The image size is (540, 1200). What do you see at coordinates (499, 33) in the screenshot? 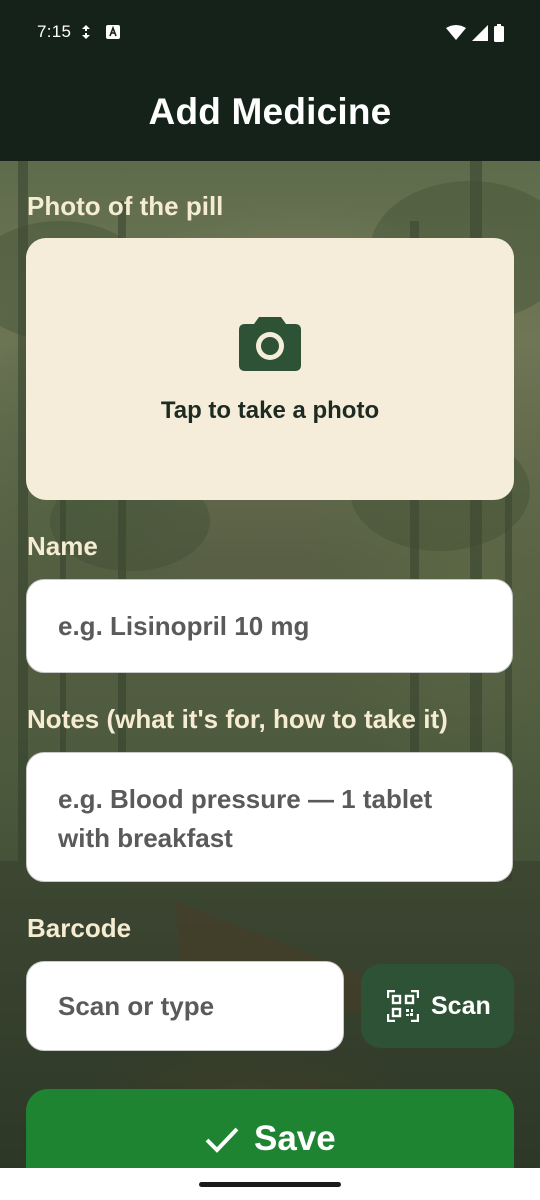
I see `battery-icon` at bounding box center [499, 33].